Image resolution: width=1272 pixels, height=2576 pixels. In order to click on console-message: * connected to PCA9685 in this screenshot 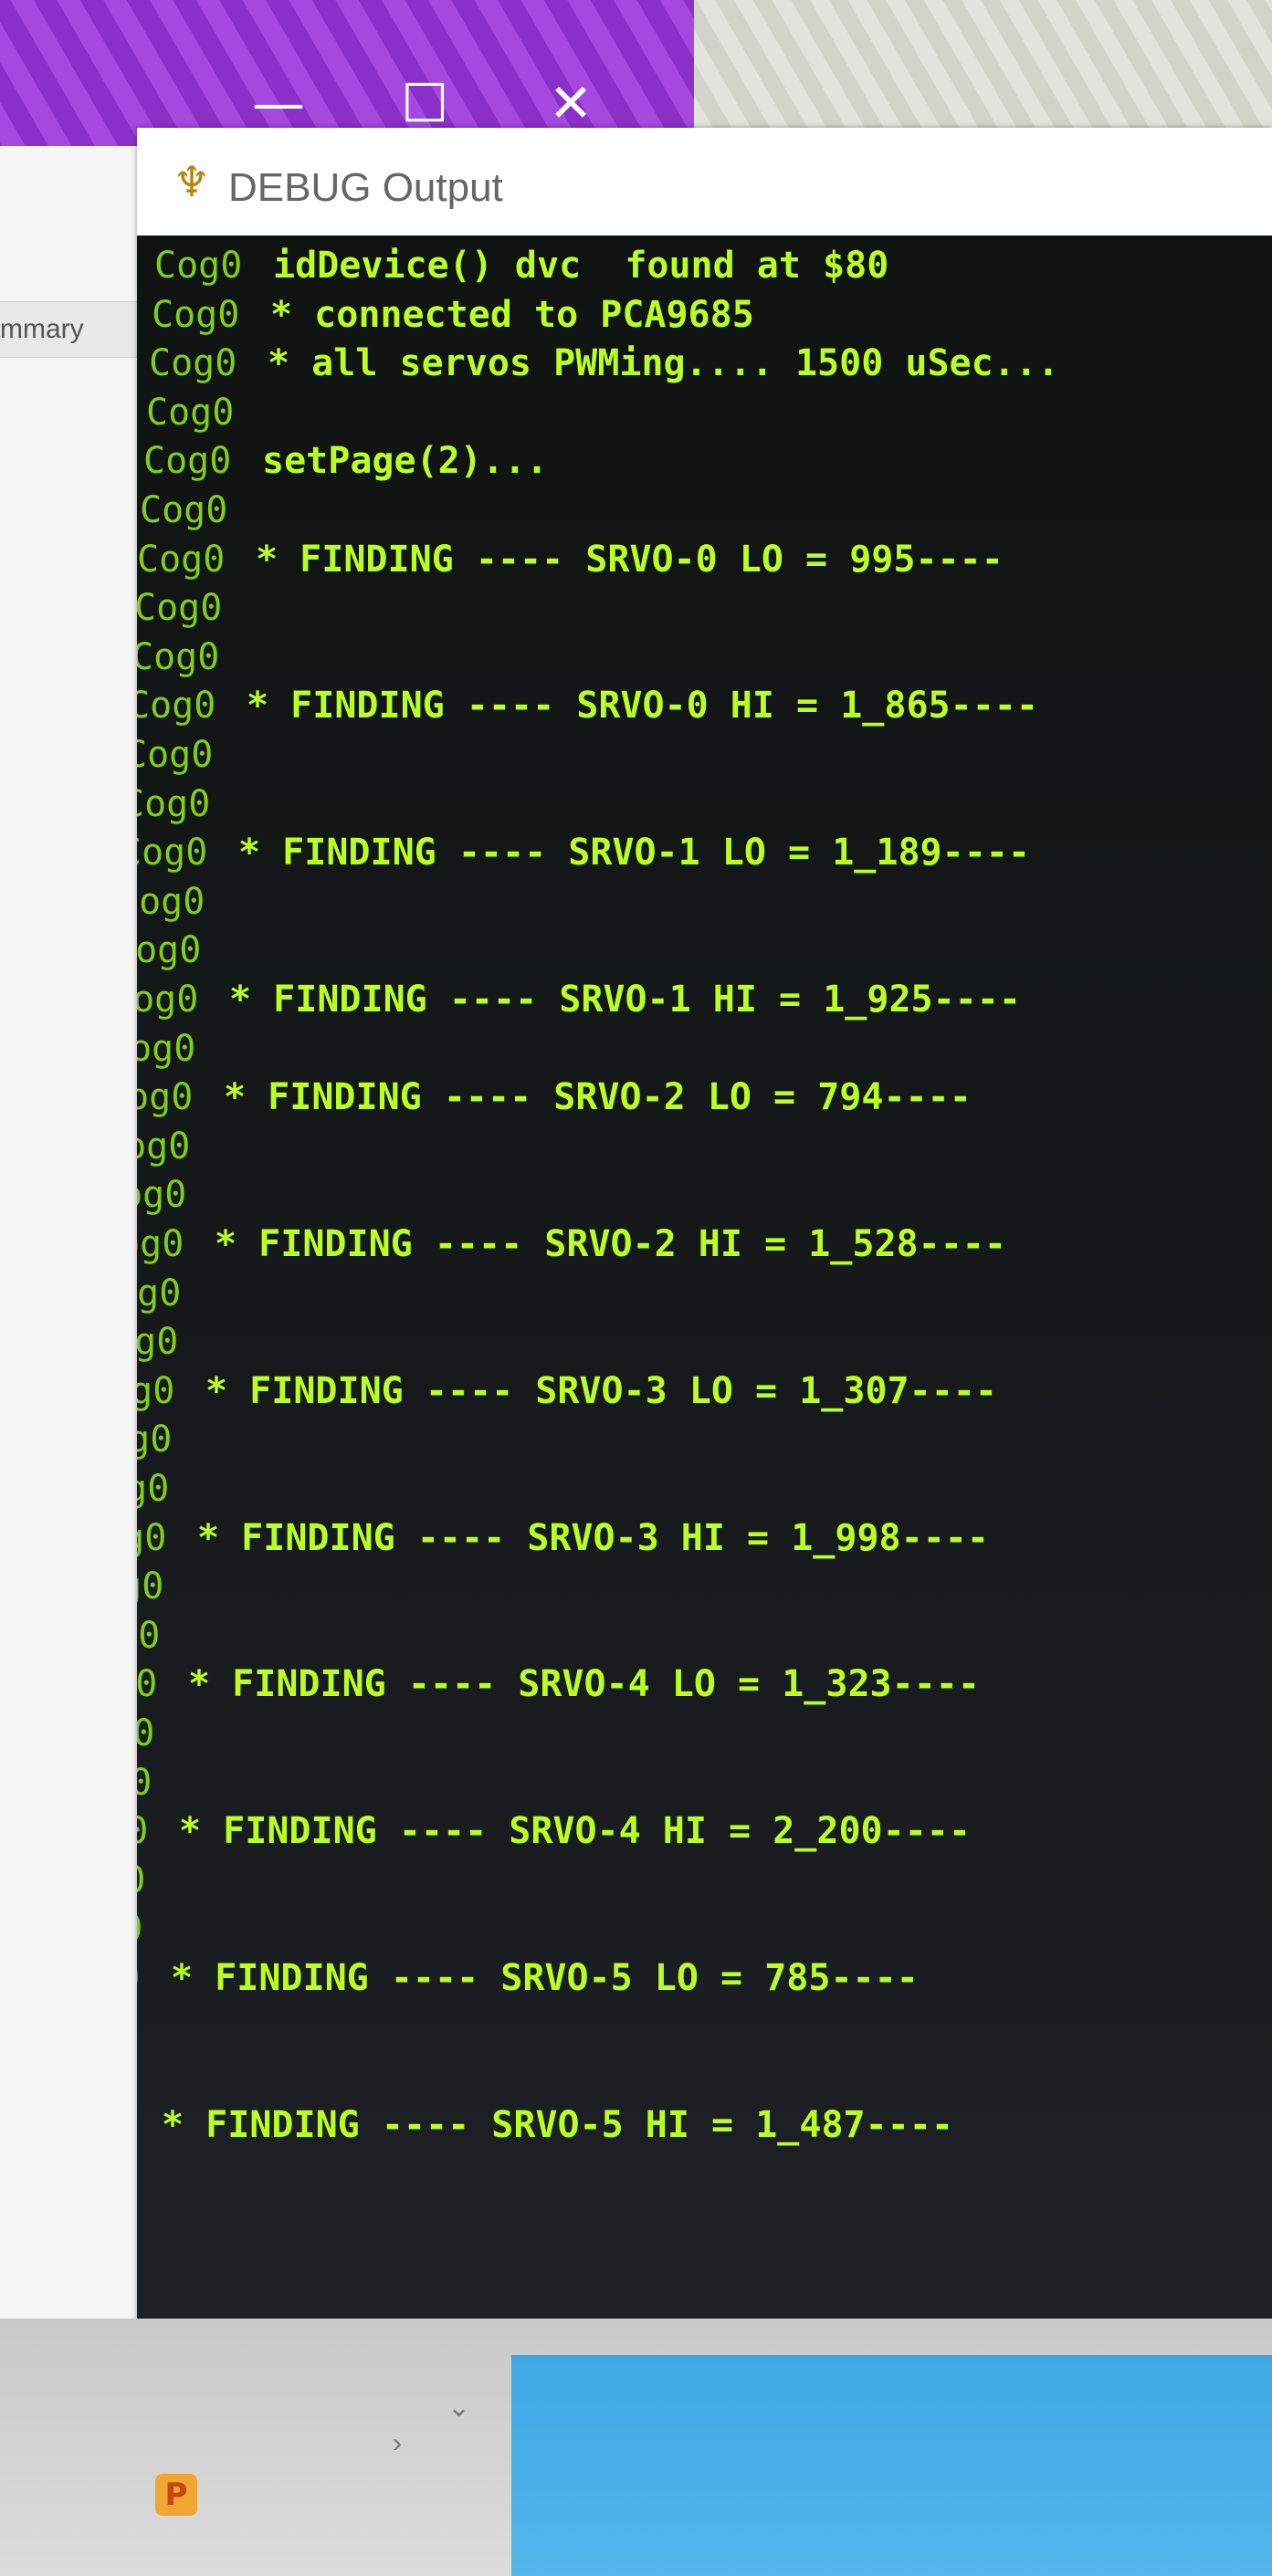, I will do `click(512, 314)`.